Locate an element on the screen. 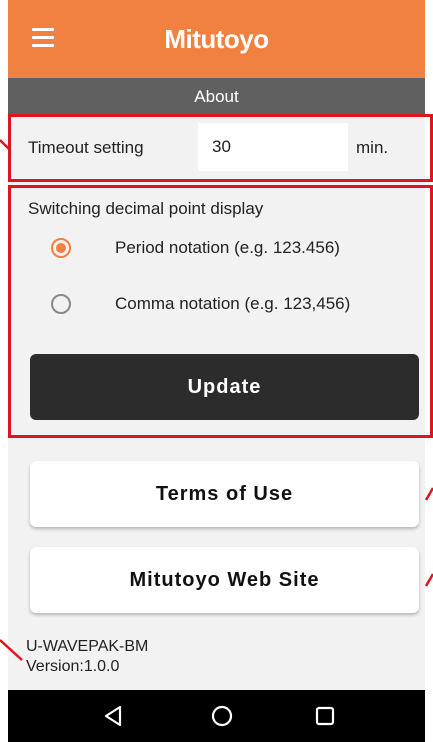  pointer-line-website is located at coordinates (428, 580).